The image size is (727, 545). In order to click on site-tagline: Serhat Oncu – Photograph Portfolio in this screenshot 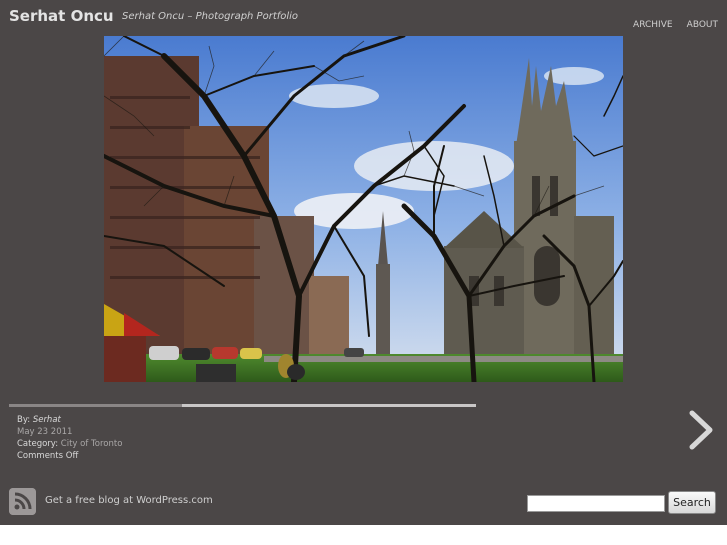, I will do `click(210, 16)`.